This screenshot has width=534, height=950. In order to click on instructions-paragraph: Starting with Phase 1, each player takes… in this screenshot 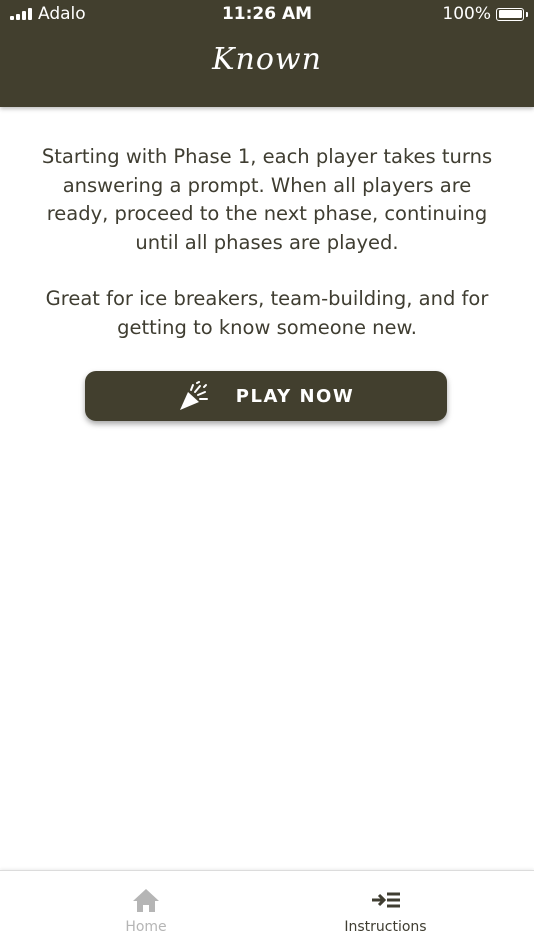, I will do `click(267, 199)`.